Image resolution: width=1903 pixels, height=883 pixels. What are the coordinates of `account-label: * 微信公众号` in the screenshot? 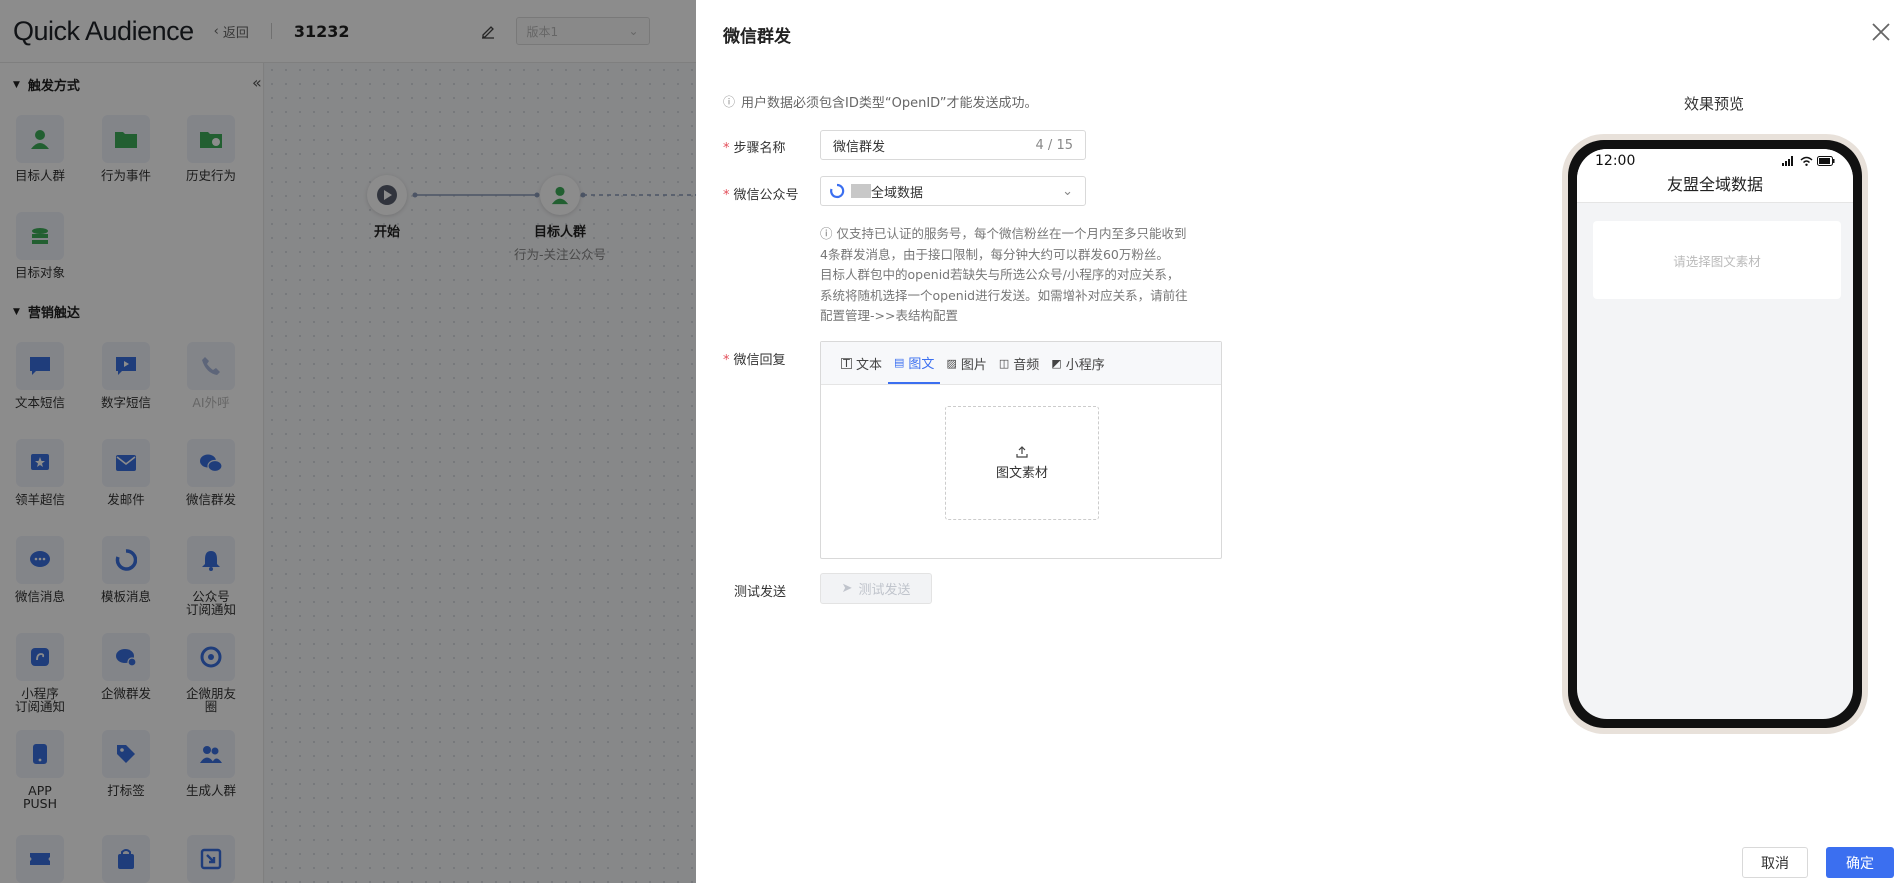 It's located at (761, 195).